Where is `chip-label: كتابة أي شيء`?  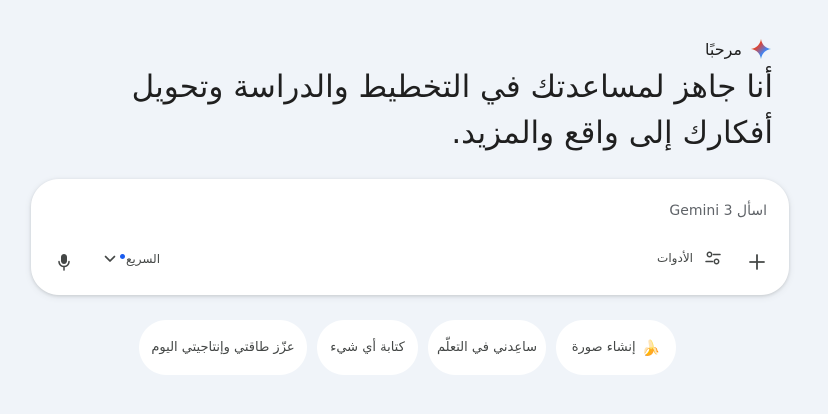 chip-label: كتابة أي شيء is located at coordinates (367, 347).